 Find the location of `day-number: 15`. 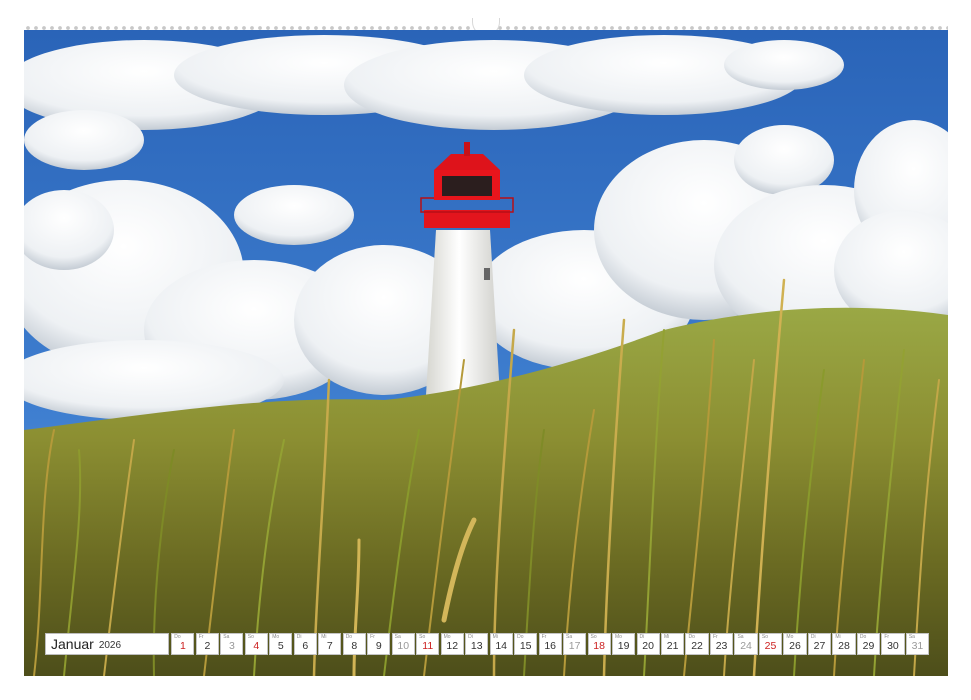

day-number: 15 is located at coordinates (525, 646).